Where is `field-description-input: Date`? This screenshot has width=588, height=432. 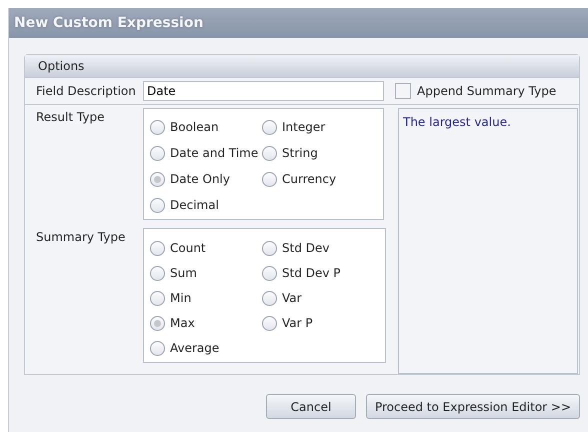
field-description-input: Date is located at coordinates (263, 91).